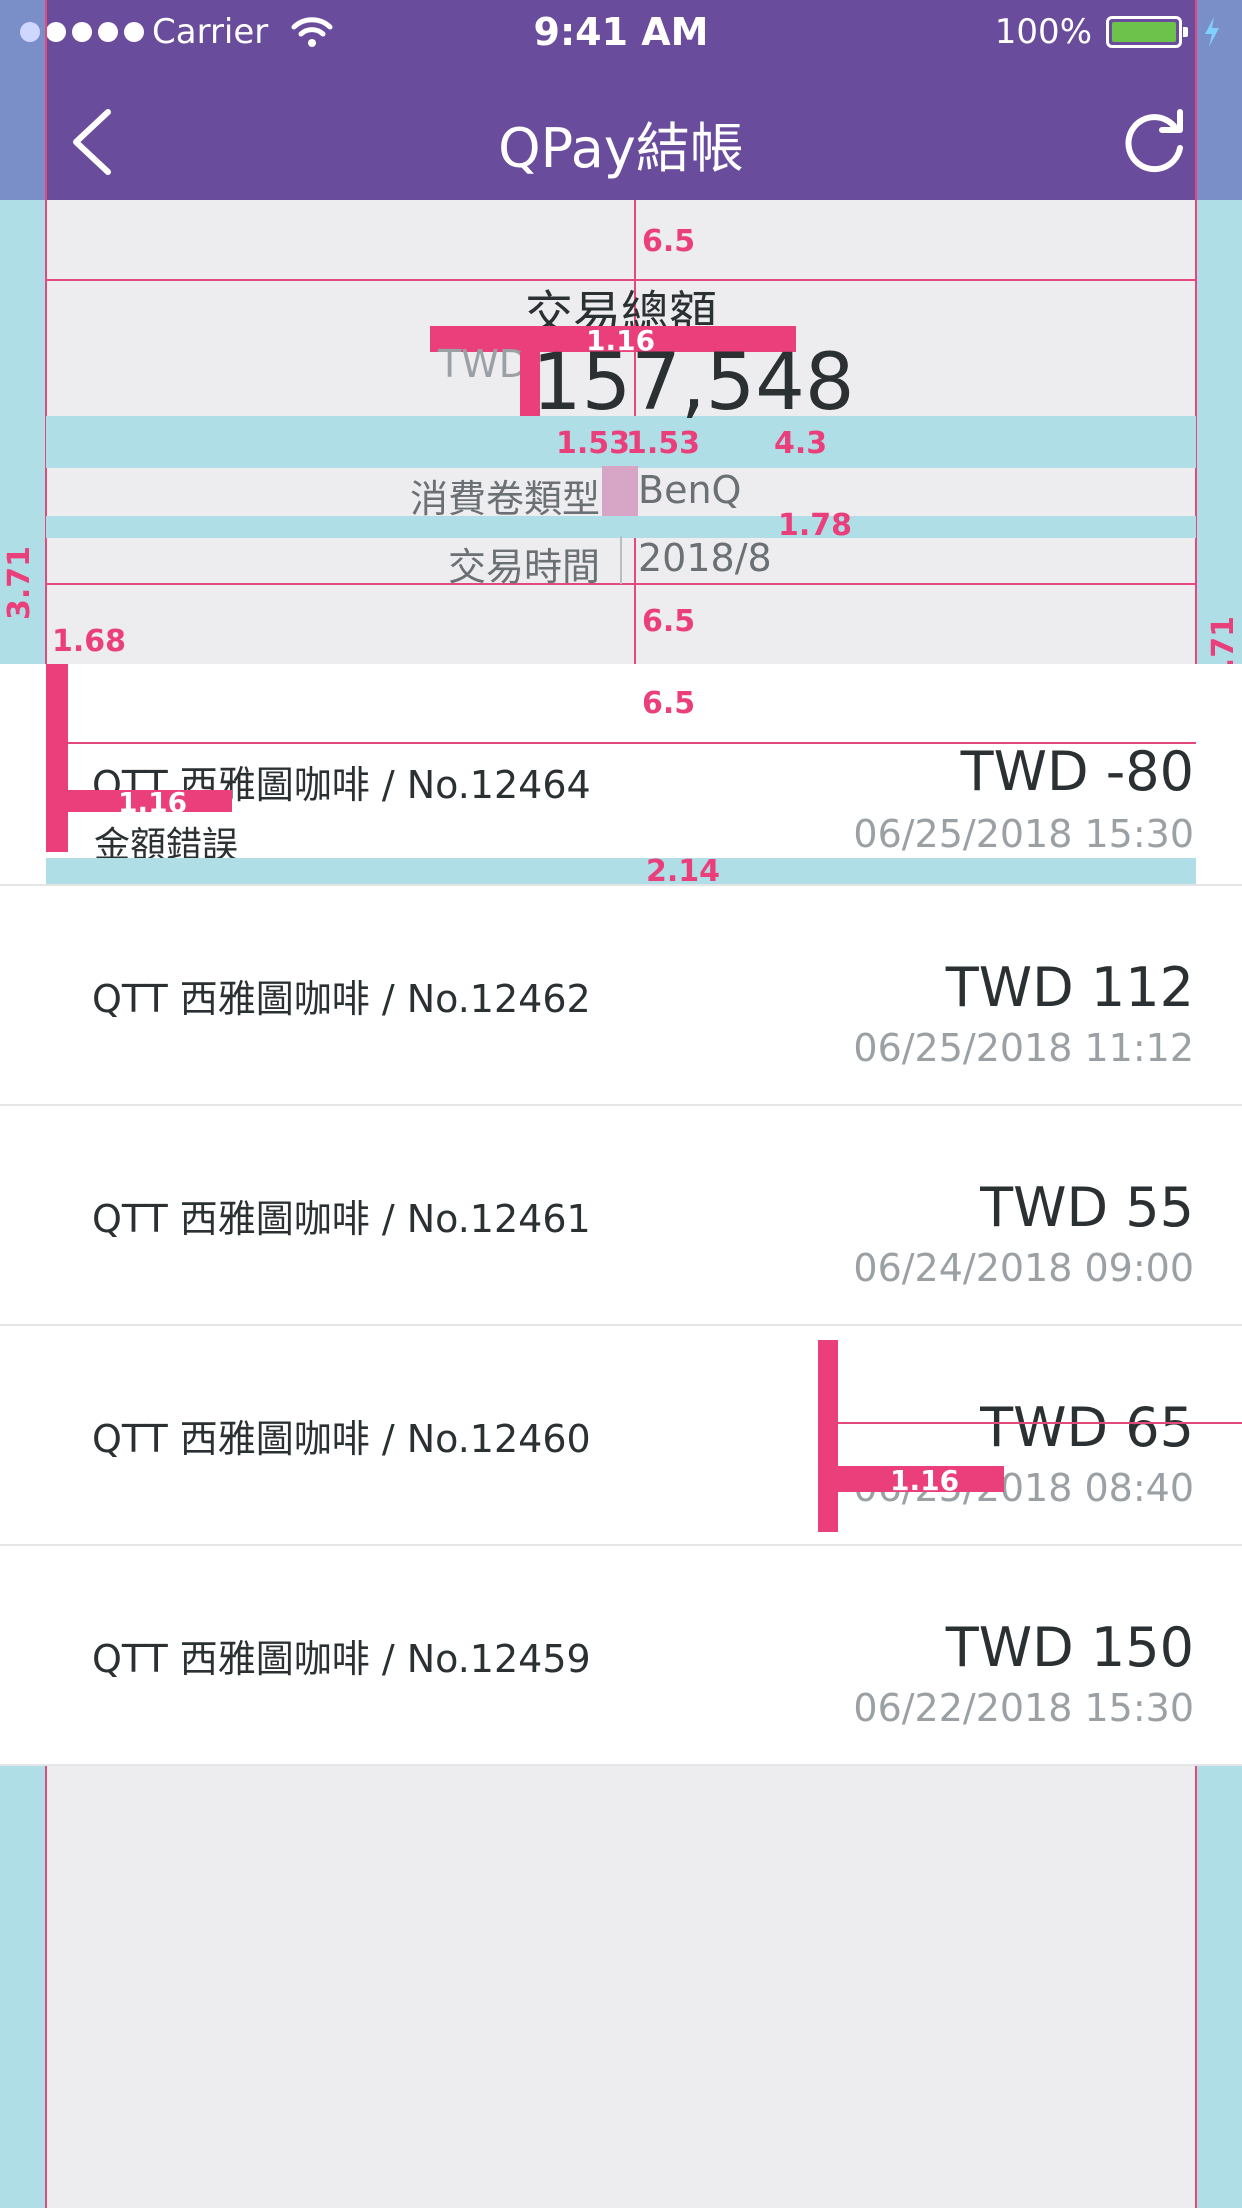 This screenshot has width=1242, height=2208. What do you see at coordinates (621, 148) in the screenshot?
I see `page-title: QPay結帳` at bounding box center [621, 148].